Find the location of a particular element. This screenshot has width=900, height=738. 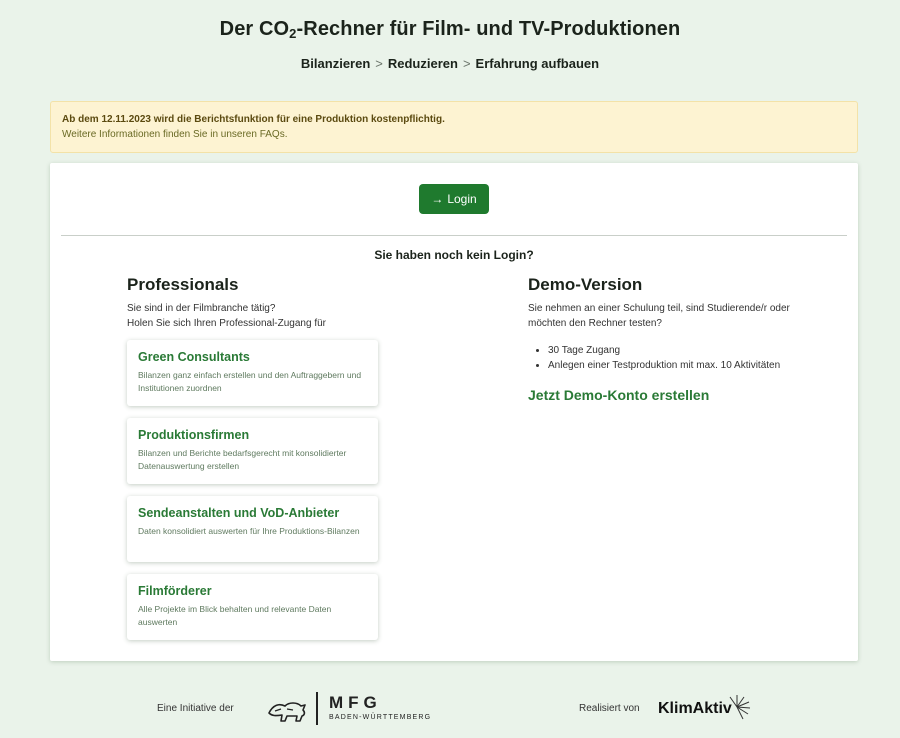

realized-by-label: Realisiert von is located at coordinates (609, 708).